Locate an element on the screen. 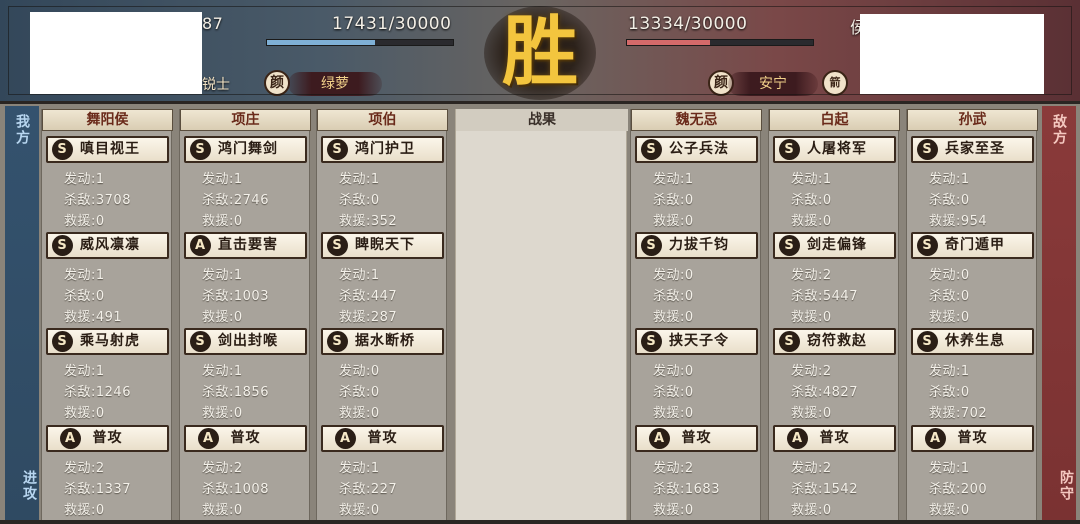  skill-button: S 兵家至圣 is located at coordinates (972, 149).